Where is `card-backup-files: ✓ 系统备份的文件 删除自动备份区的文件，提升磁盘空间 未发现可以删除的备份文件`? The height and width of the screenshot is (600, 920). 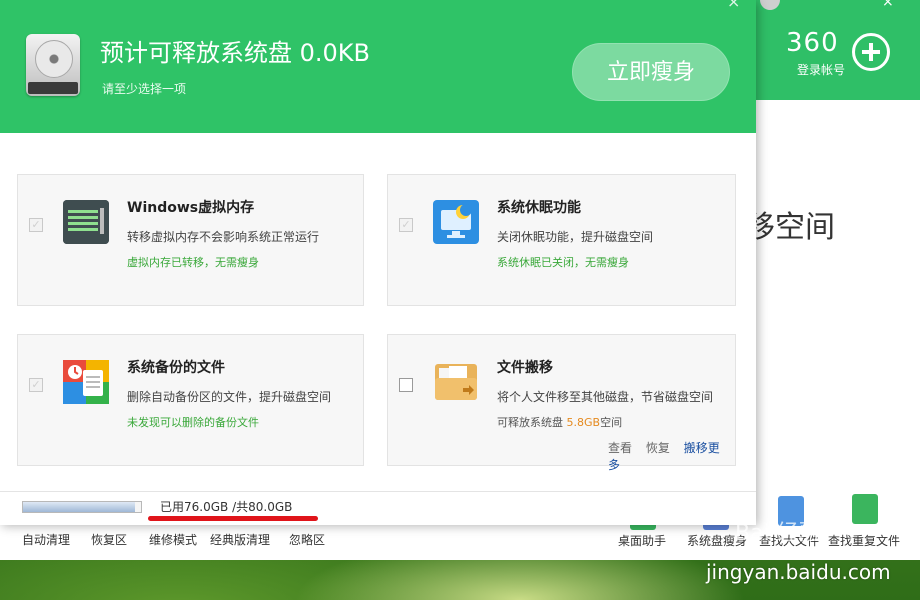
card-backup-files: ✓ 系统备份的文件 删除自动备份区的文件，提升磁盘空间 未发现可以删除的备份文件 is located at coordinates (190, 400).